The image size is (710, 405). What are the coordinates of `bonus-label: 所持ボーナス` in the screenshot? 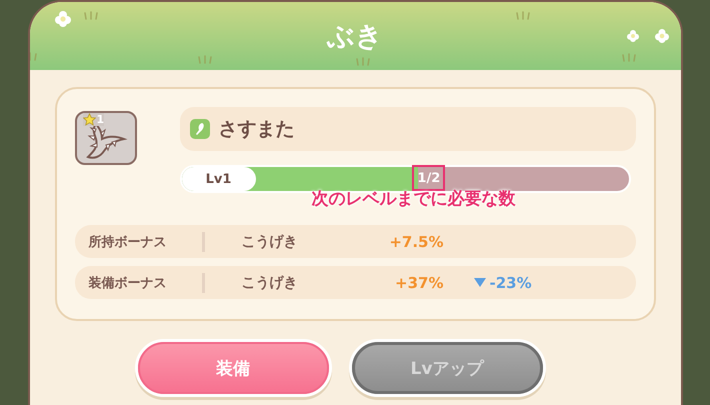 It's located at (146, 242).